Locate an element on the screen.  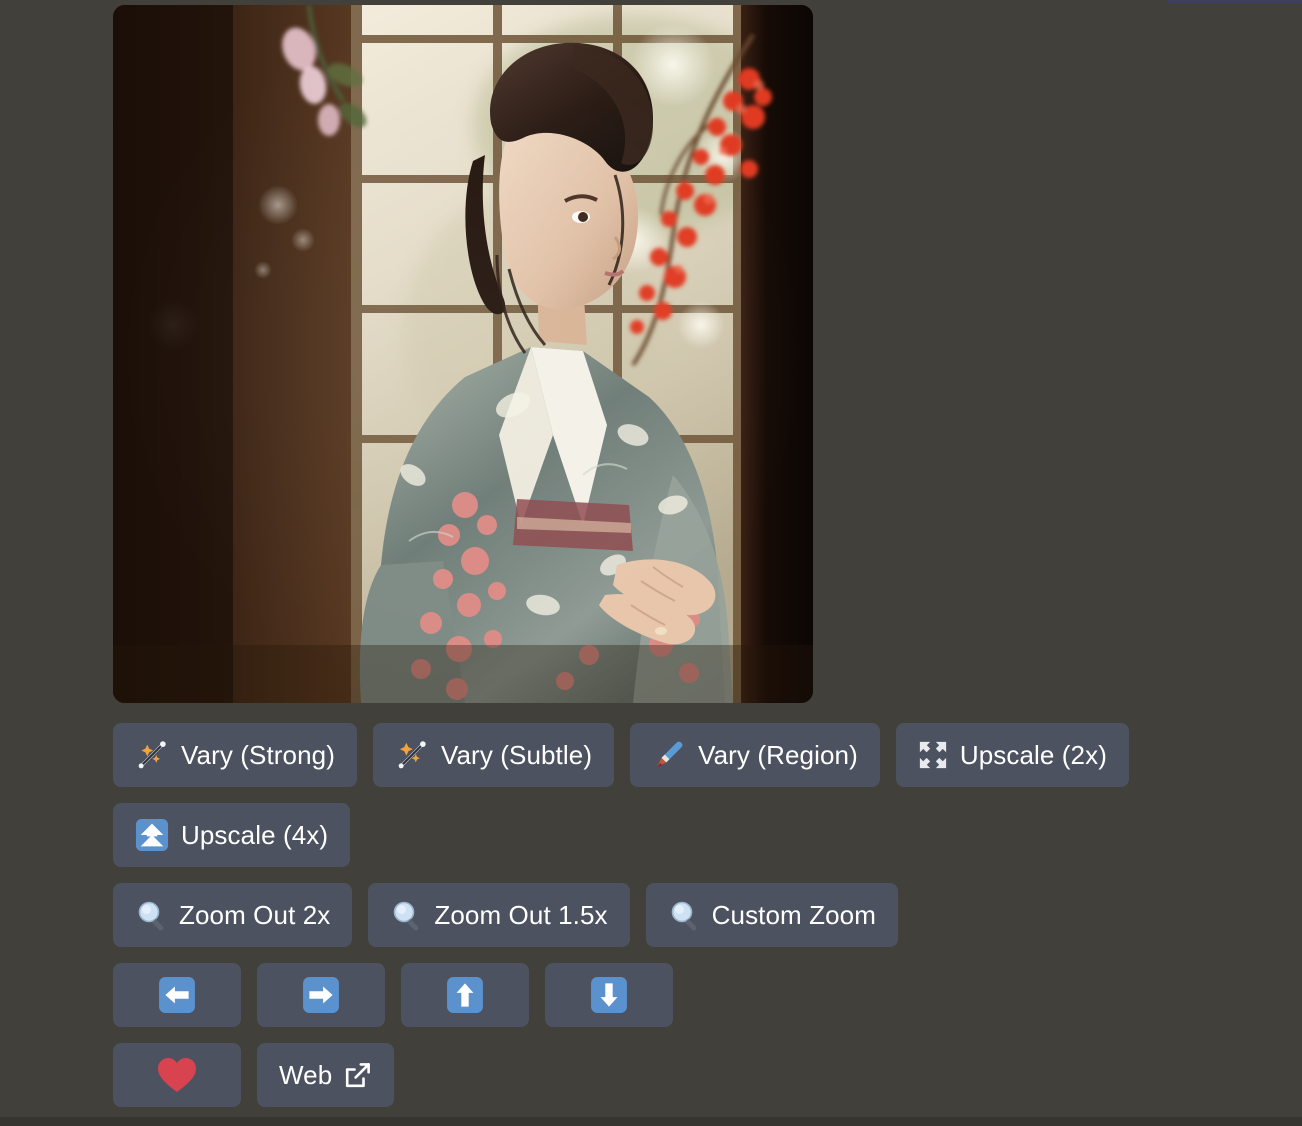
upscale-2x-button: Upscale (2x) is located at coordinates (1012, 755).